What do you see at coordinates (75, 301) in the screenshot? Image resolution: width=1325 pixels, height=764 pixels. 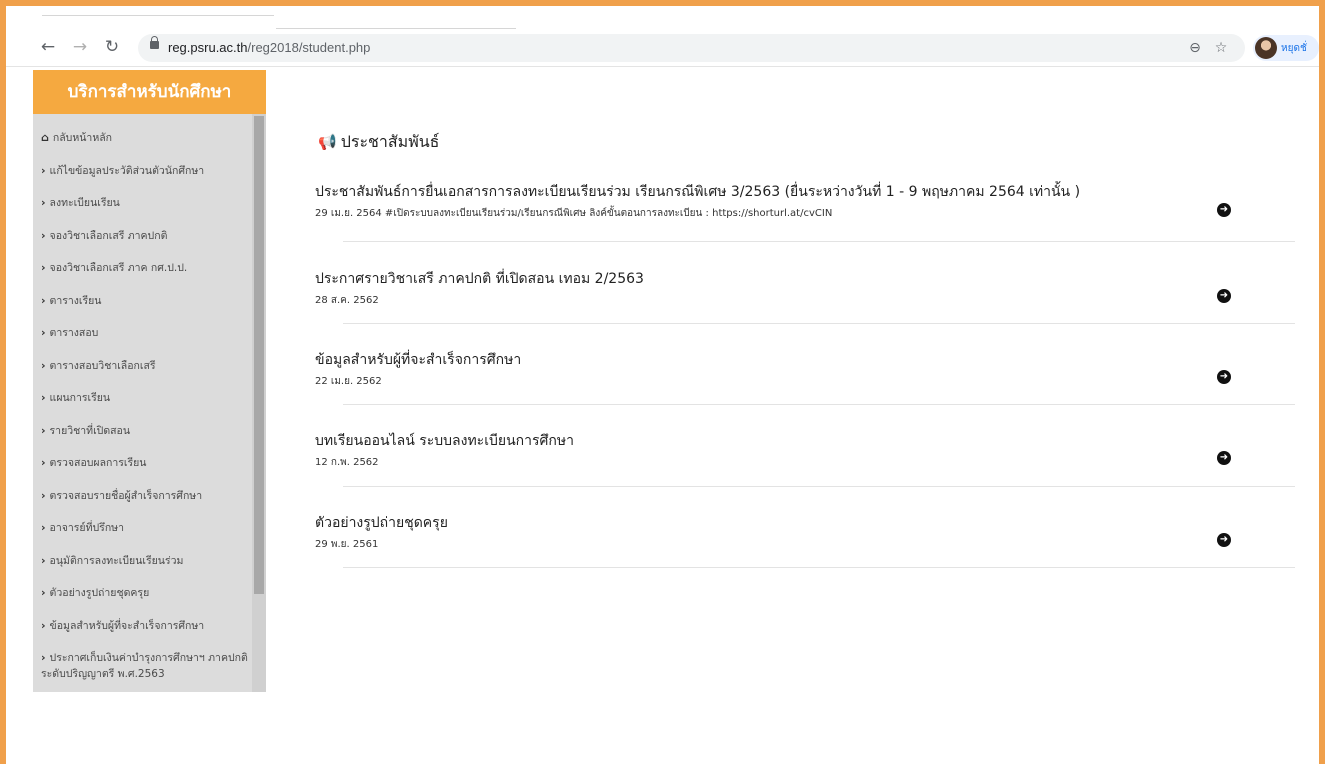 I see `sidebar-item-label: ตารางเรียน` at bounding box center [75, 301].